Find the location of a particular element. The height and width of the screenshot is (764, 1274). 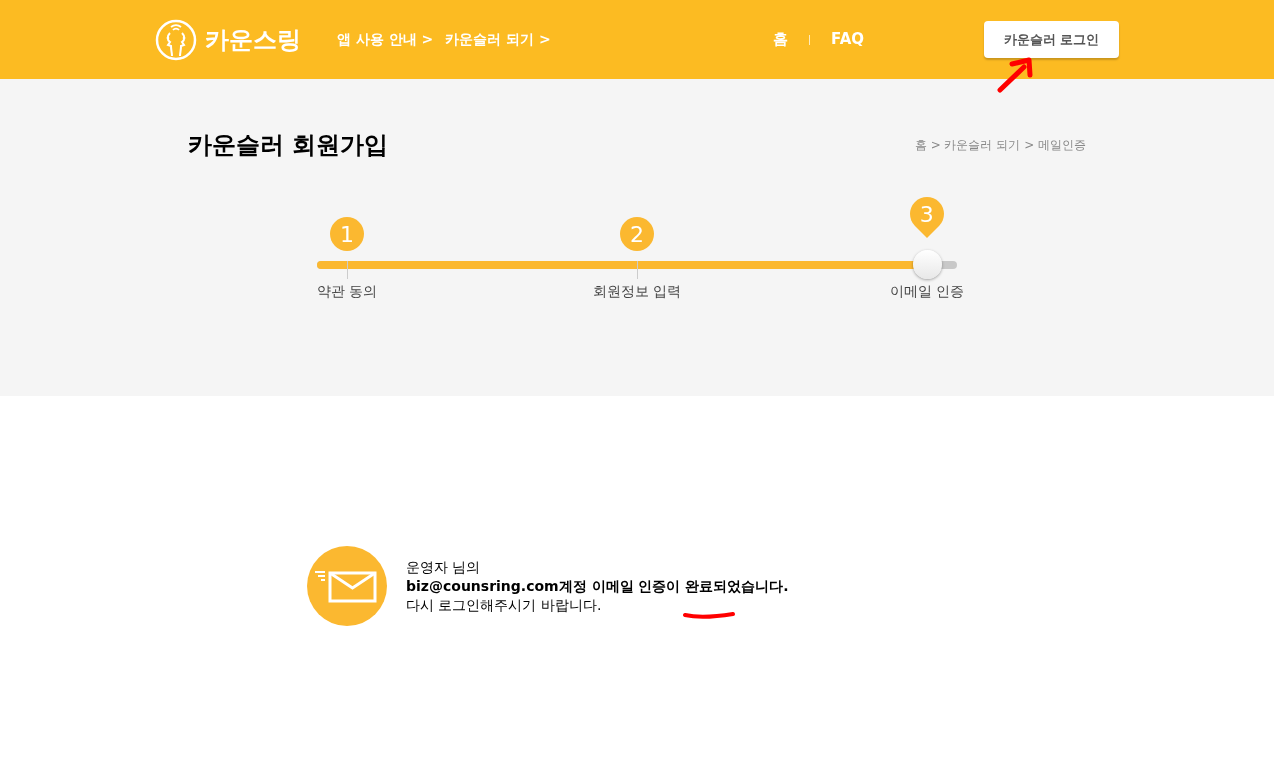

header-link: FAQ is located at coordinates (847, 39).